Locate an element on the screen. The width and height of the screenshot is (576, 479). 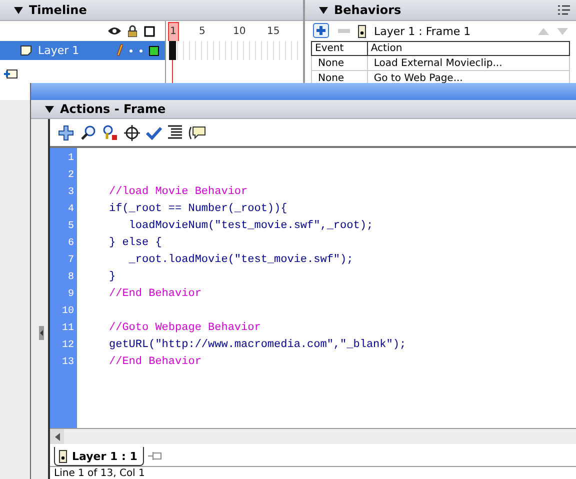
scroll-left-button is located at coordinates (57, 436).